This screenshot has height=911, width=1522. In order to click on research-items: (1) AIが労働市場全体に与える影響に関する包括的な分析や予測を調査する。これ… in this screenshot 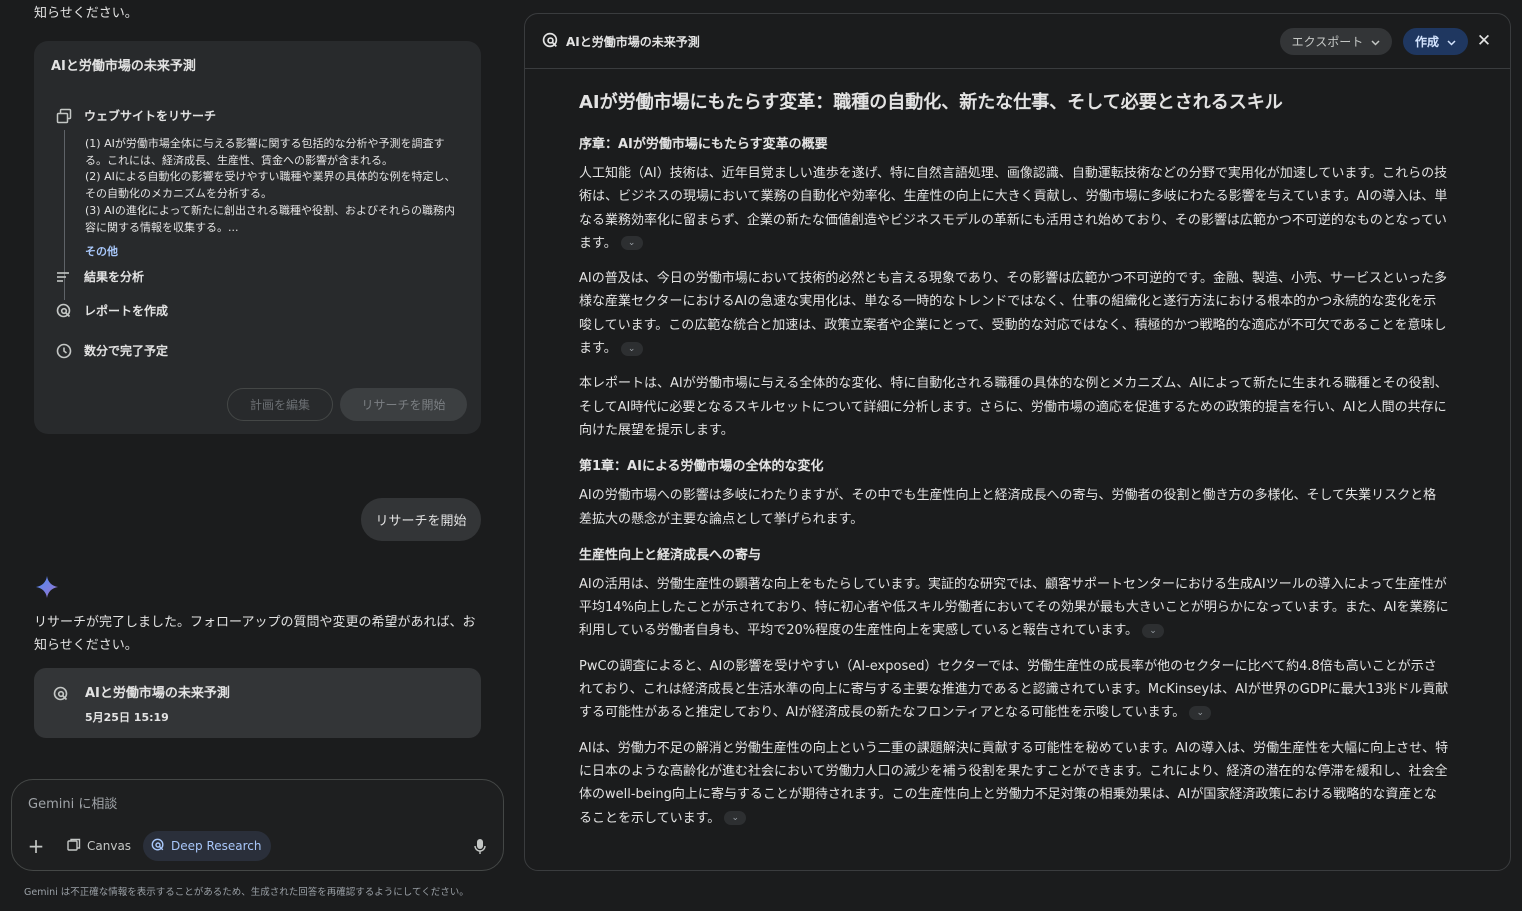, I will do `click(275, 186)`.